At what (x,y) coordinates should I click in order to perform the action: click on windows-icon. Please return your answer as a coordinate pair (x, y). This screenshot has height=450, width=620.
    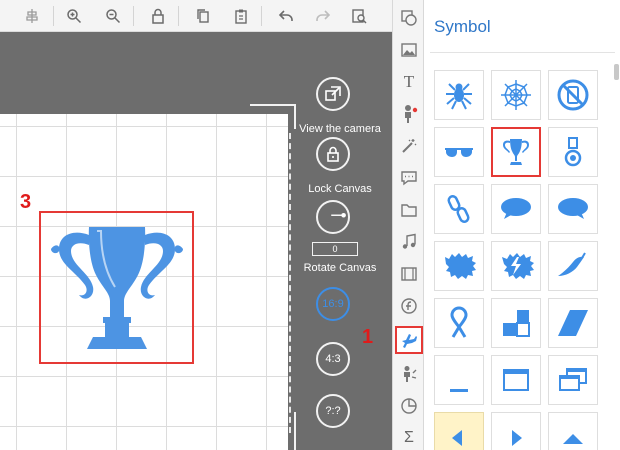
    Looking at the image, I should click on (573, 379).